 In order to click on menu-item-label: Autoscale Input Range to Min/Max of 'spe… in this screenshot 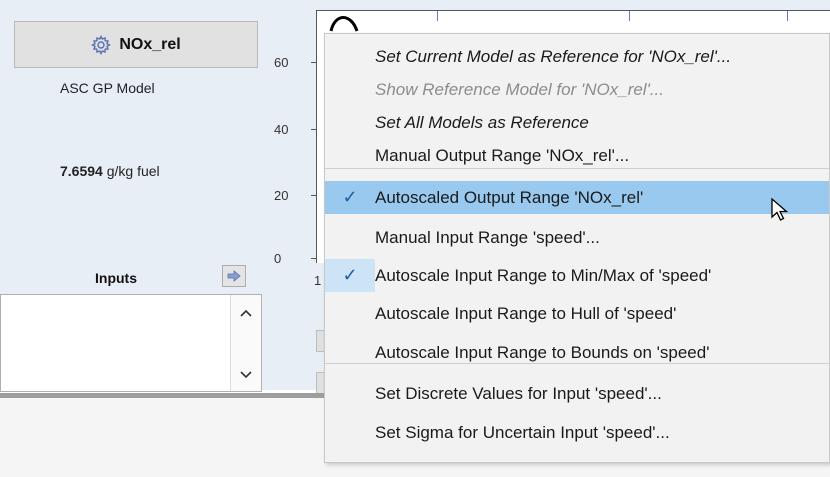, I will do `click(543, 275)`.